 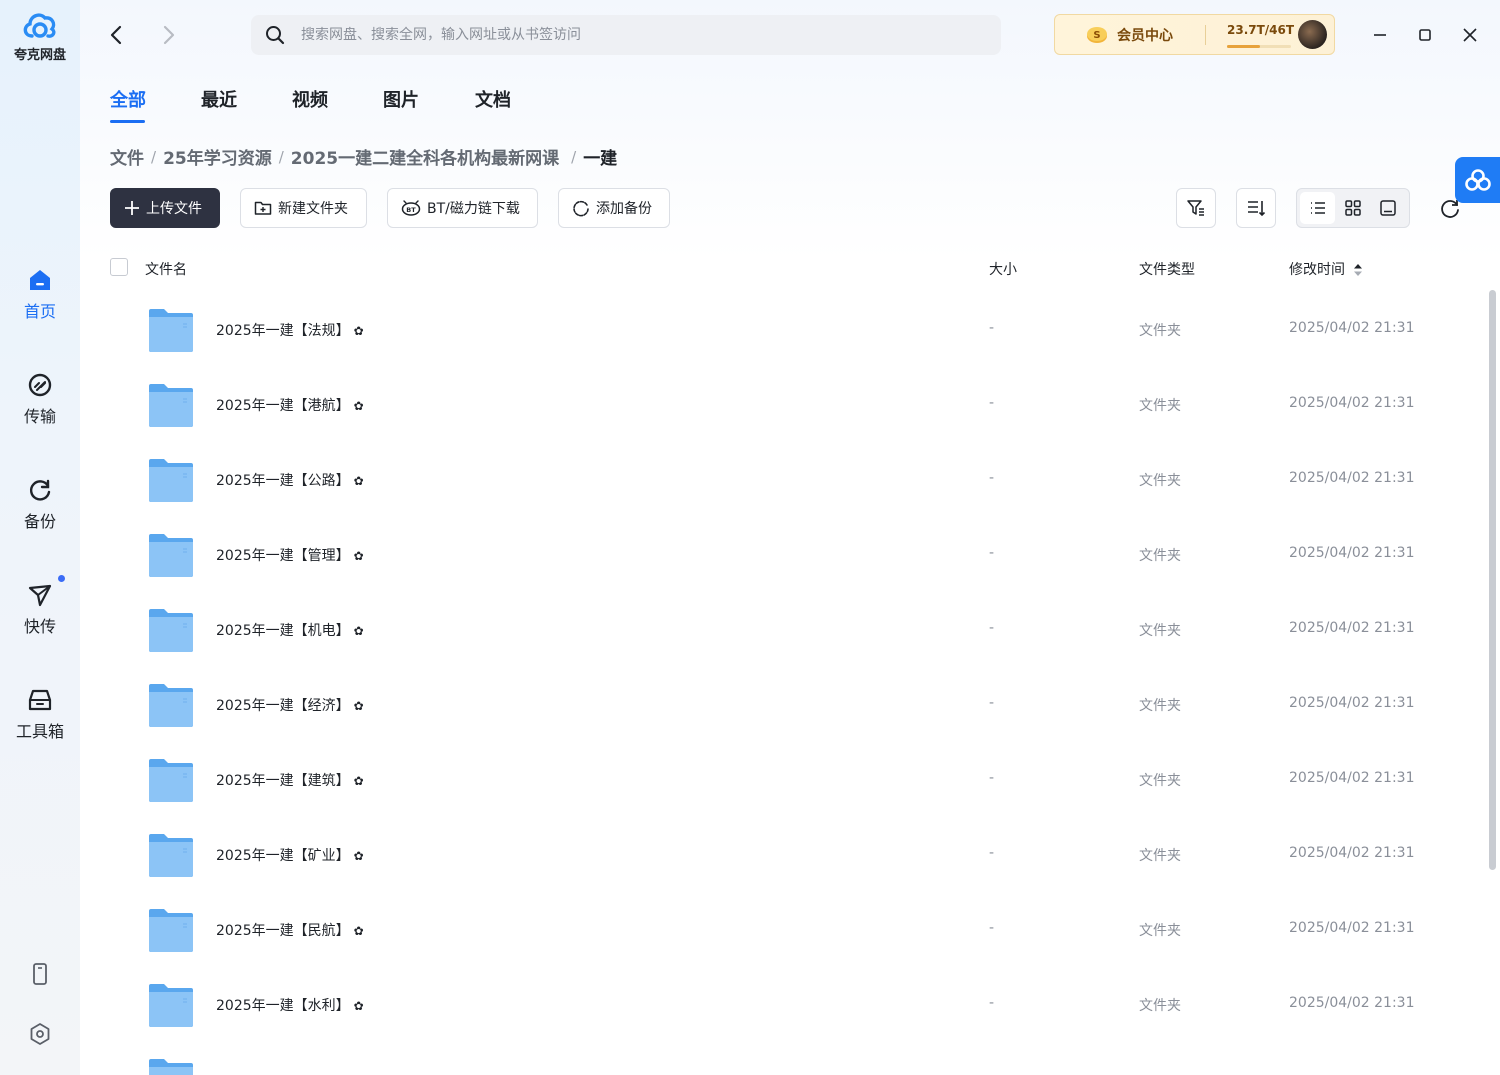 I want to click on column-header-mtime: 修改时间, so click(x=1326, y=269).